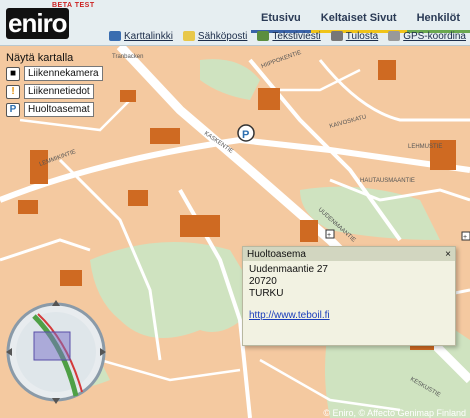 The image size is (470, 418). I want to click on popup-website-link: http://www.teboil.fi, so click(289, 315).